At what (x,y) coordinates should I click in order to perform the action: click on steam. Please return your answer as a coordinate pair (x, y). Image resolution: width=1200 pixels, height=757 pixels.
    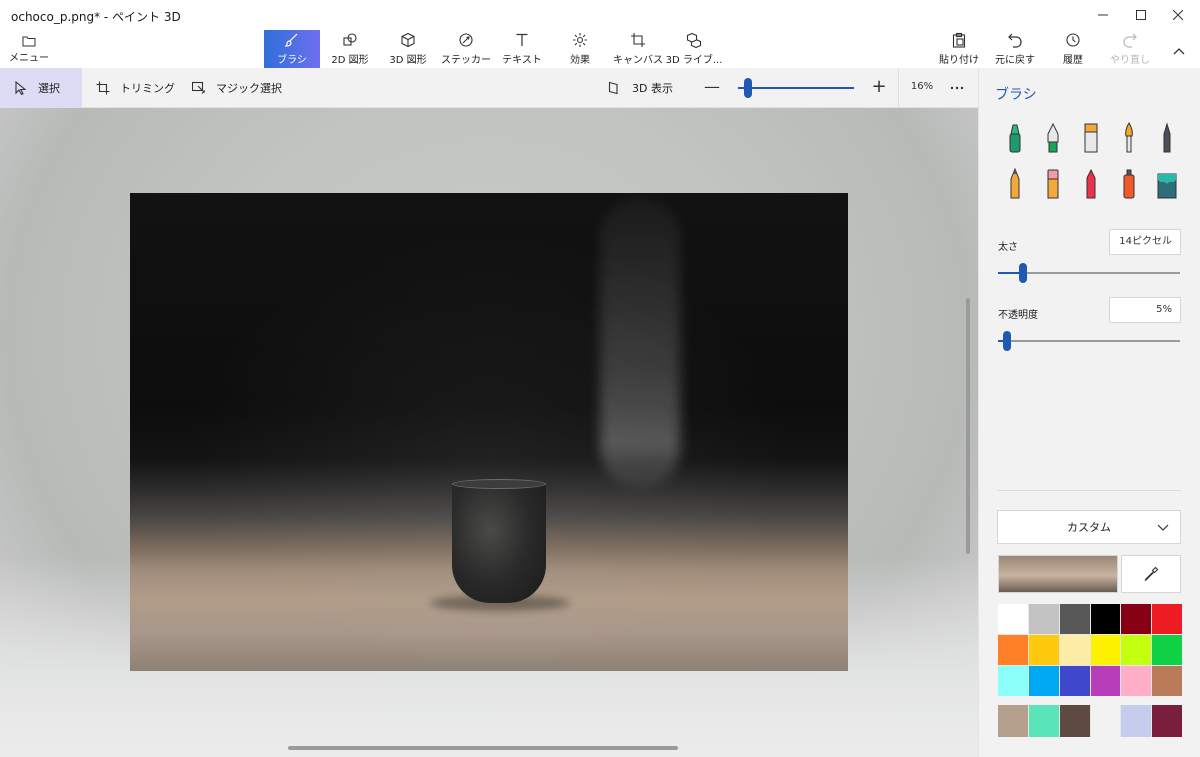
    Looking at the image, I should click on (640, 343).